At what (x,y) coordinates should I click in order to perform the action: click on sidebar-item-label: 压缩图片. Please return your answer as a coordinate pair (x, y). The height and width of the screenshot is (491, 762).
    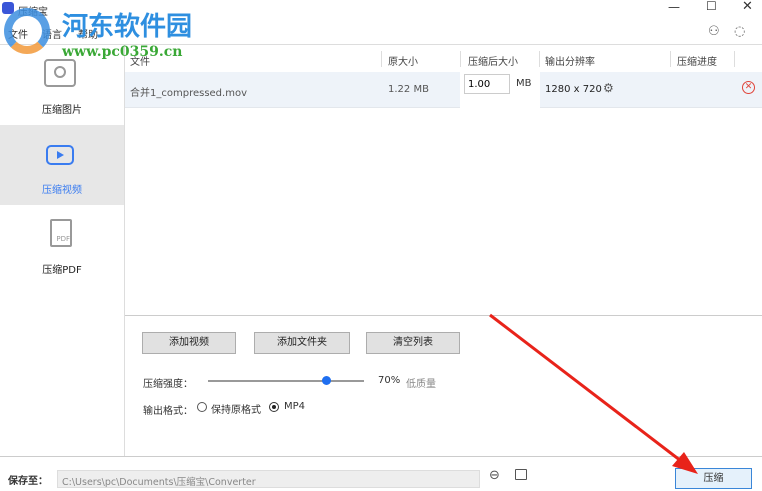
    Looking at the image, I should click on (62, 110).